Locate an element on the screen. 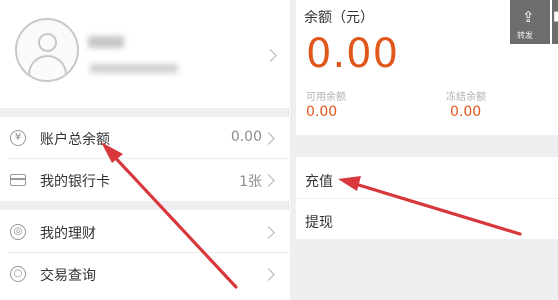  share-icon: ⇪ is located at coordinates (528, 17).